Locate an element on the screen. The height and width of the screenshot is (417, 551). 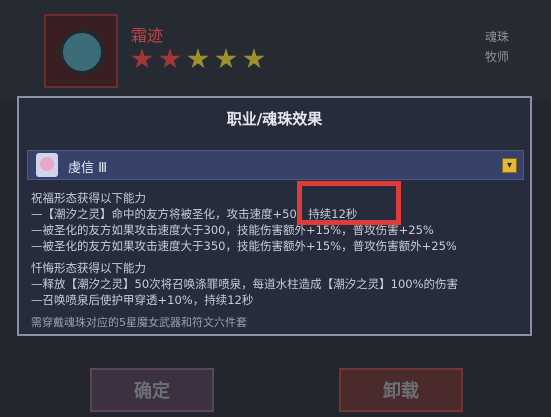
soul-item-name: 霜迹 is located at coordinates (147, 35).